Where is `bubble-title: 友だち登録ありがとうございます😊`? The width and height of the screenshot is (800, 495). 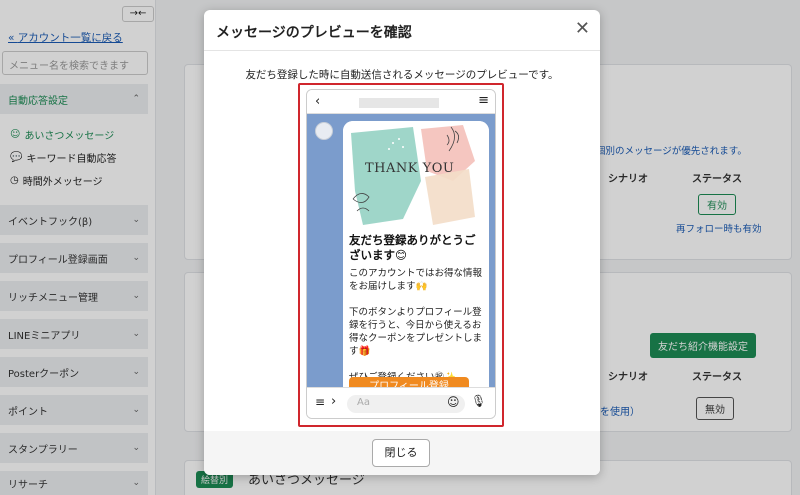 bubble-title: 友だち登録ありがとうございます😊 is located at coordinates (412, 247).